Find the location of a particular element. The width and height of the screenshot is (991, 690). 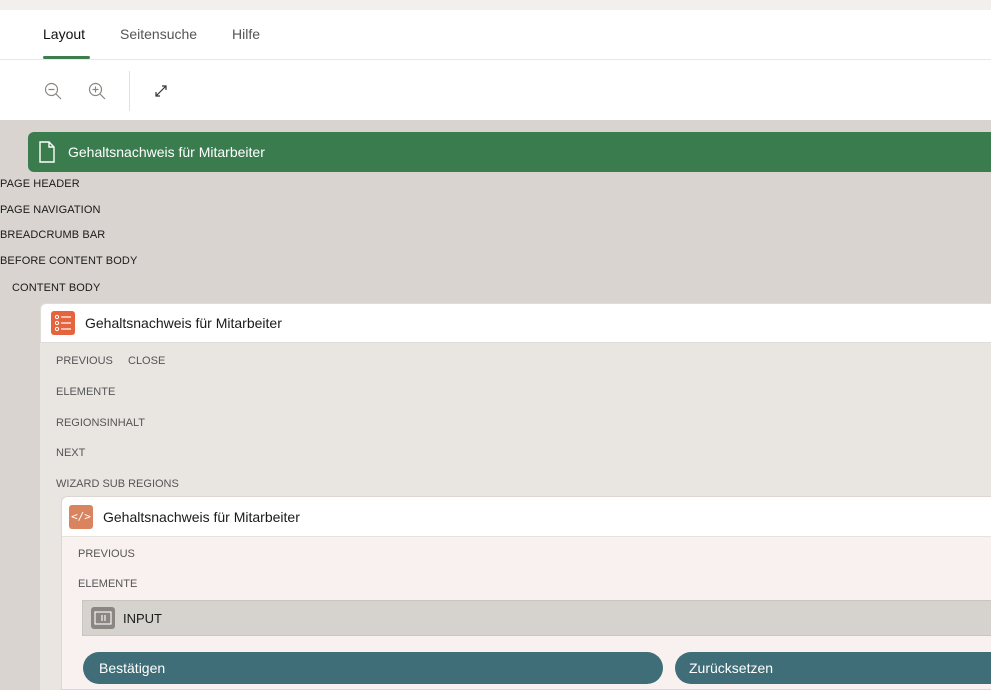

sub-slot-elements: ELEMENTE is located at coordinates (107, 584).